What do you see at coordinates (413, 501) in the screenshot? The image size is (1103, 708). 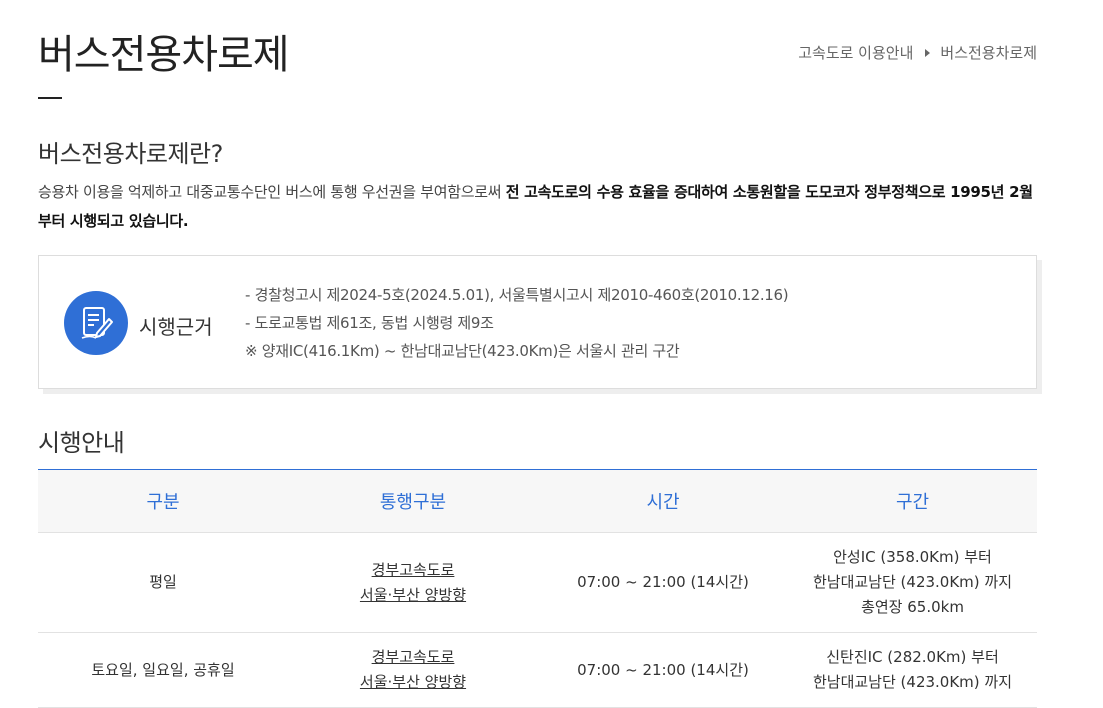 I see `column-header-route: 통행구분` at bounding box center [413, 501].